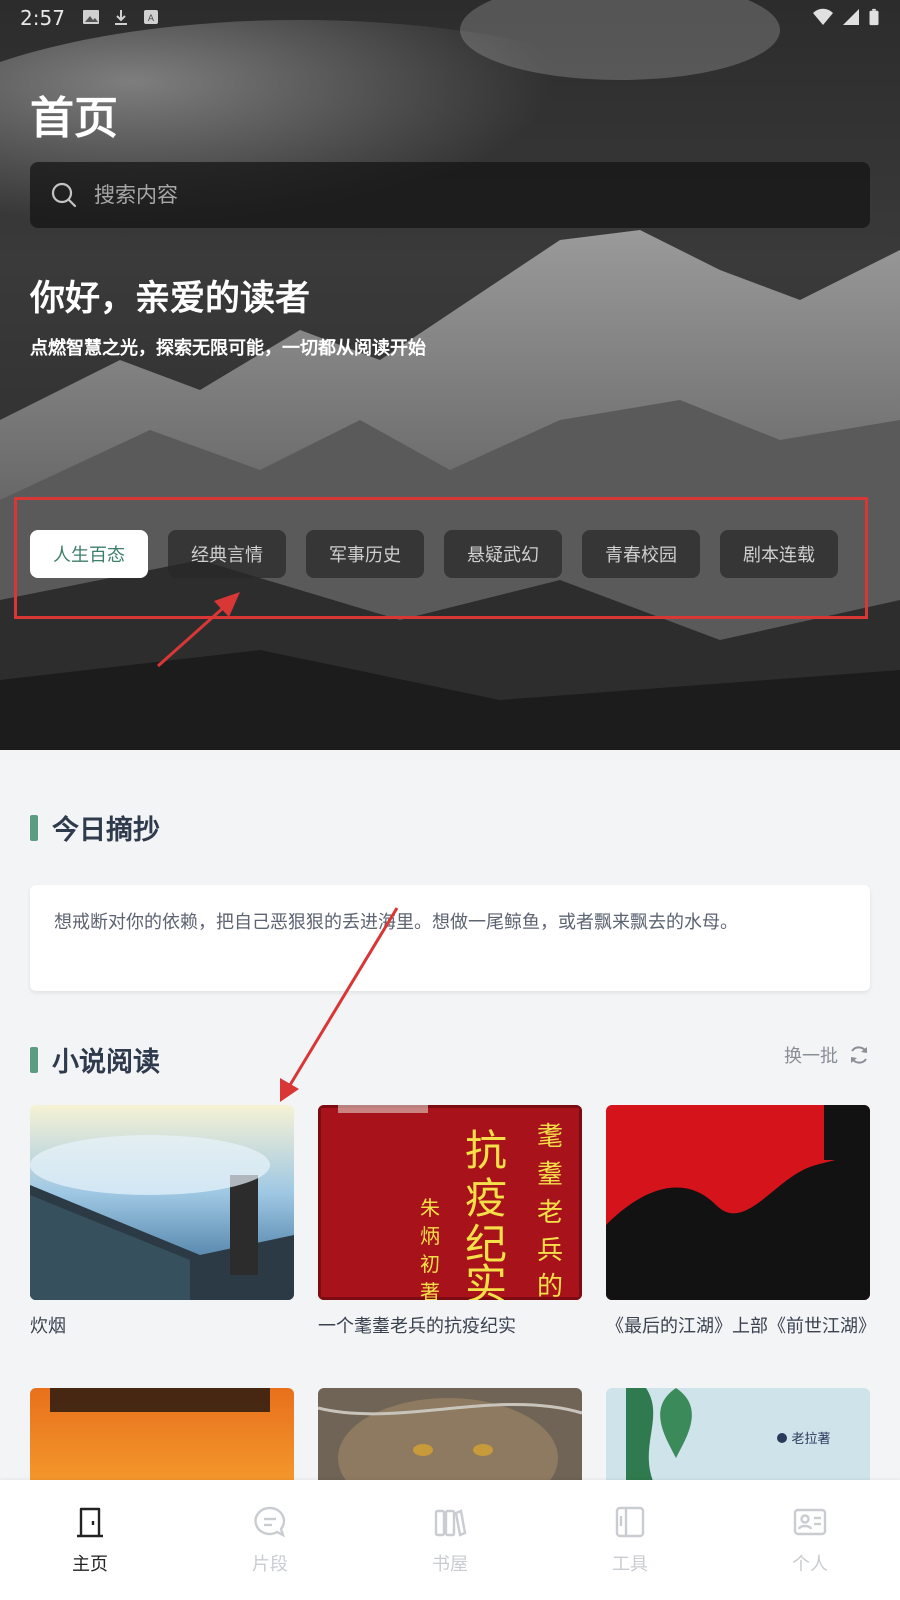 This screenshot has width=900, height=1600. I want to click on svg-text: 老, so click(550, 1213).